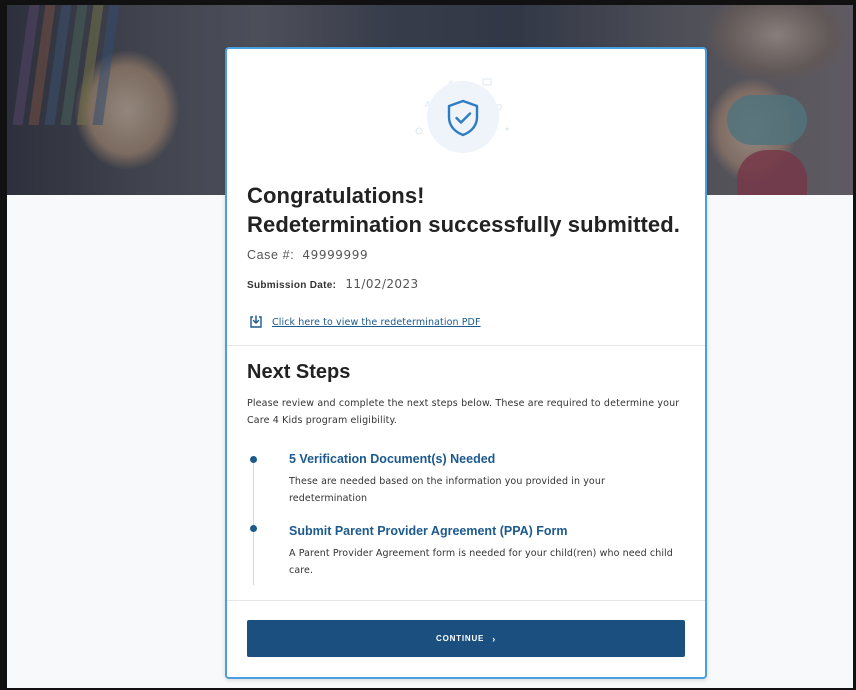 The width and height of the screenshot is (856, 690). What do you see at coordinates (336, 195) in the screenshot?
I see `heading-line-1: Congratulations!` at bounding box center [336, 195].